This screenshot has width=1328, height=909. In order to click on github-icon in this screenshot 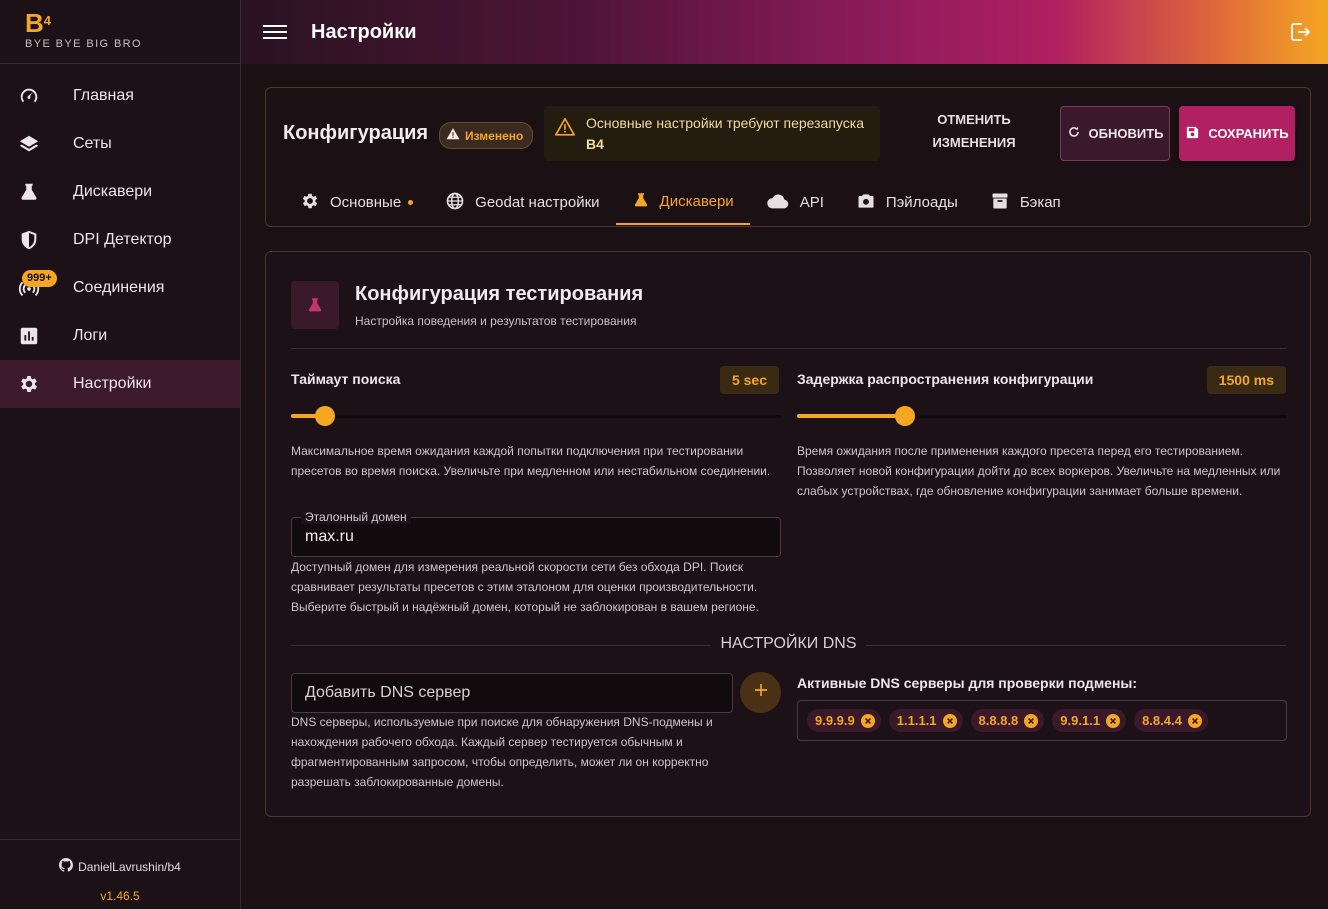, I will do `click(66, 866)`.